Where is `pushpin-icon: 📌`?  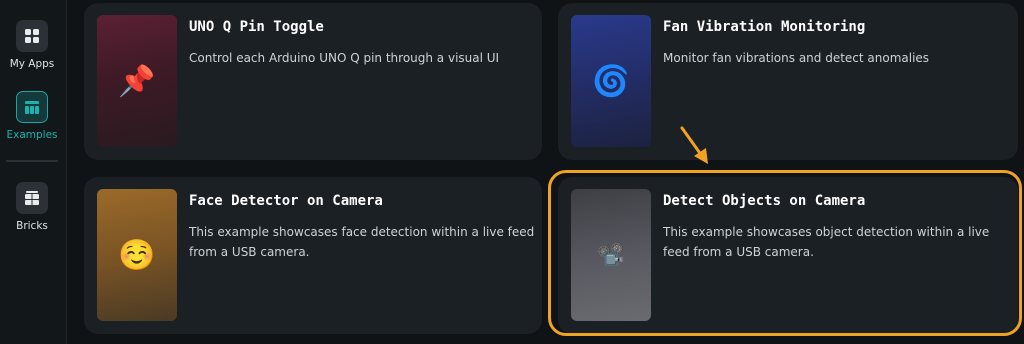
pushpin-icon: 📌 is located at coordinates (137, 81).